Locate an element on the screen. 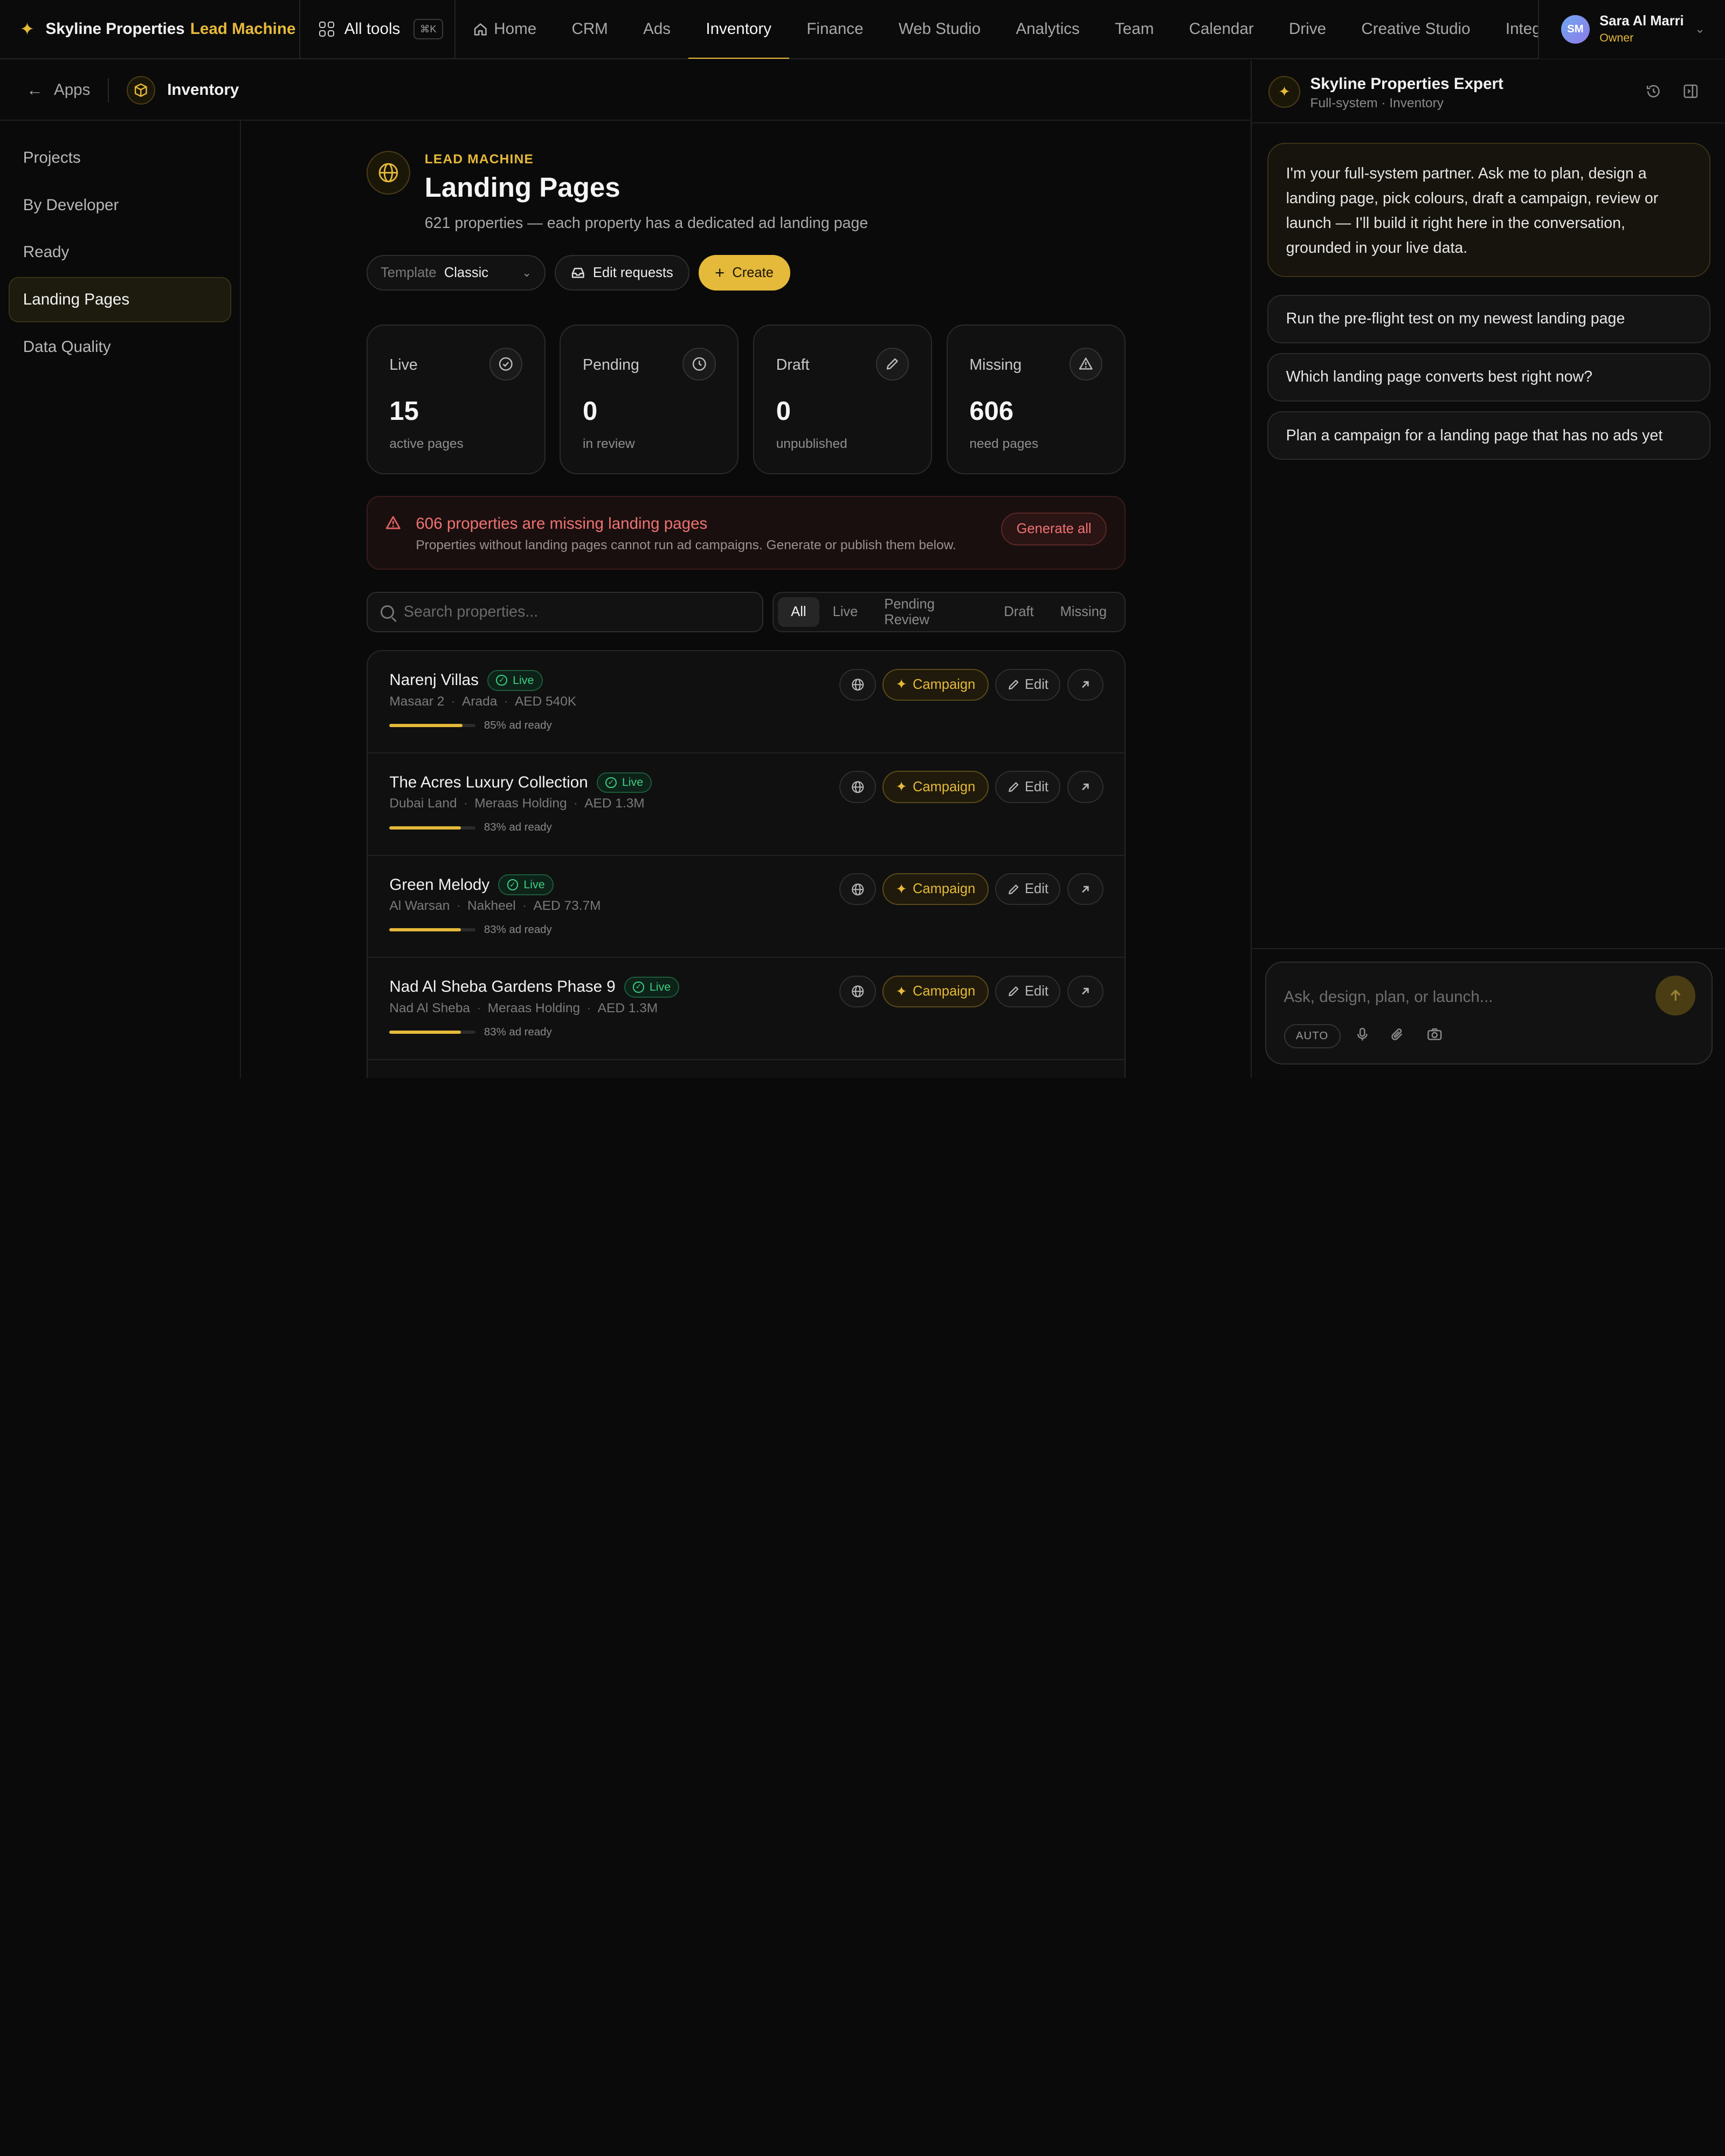 This screenshot has height=2156, width=1725. sidebar-item-data-quality: Data Quality is located at coordinates (120, 347).